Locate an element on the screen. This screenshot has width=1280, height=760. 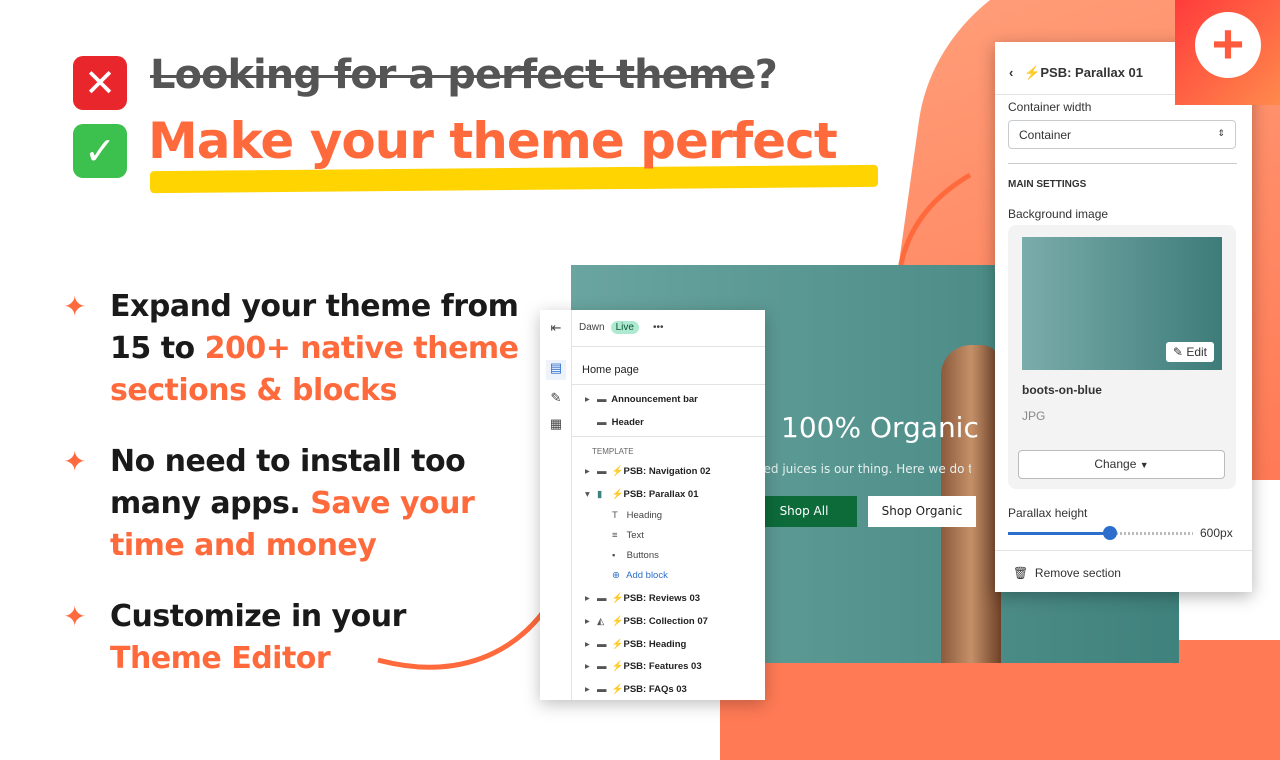
container-width-label: Container width is located at coordinates (1050, 107).